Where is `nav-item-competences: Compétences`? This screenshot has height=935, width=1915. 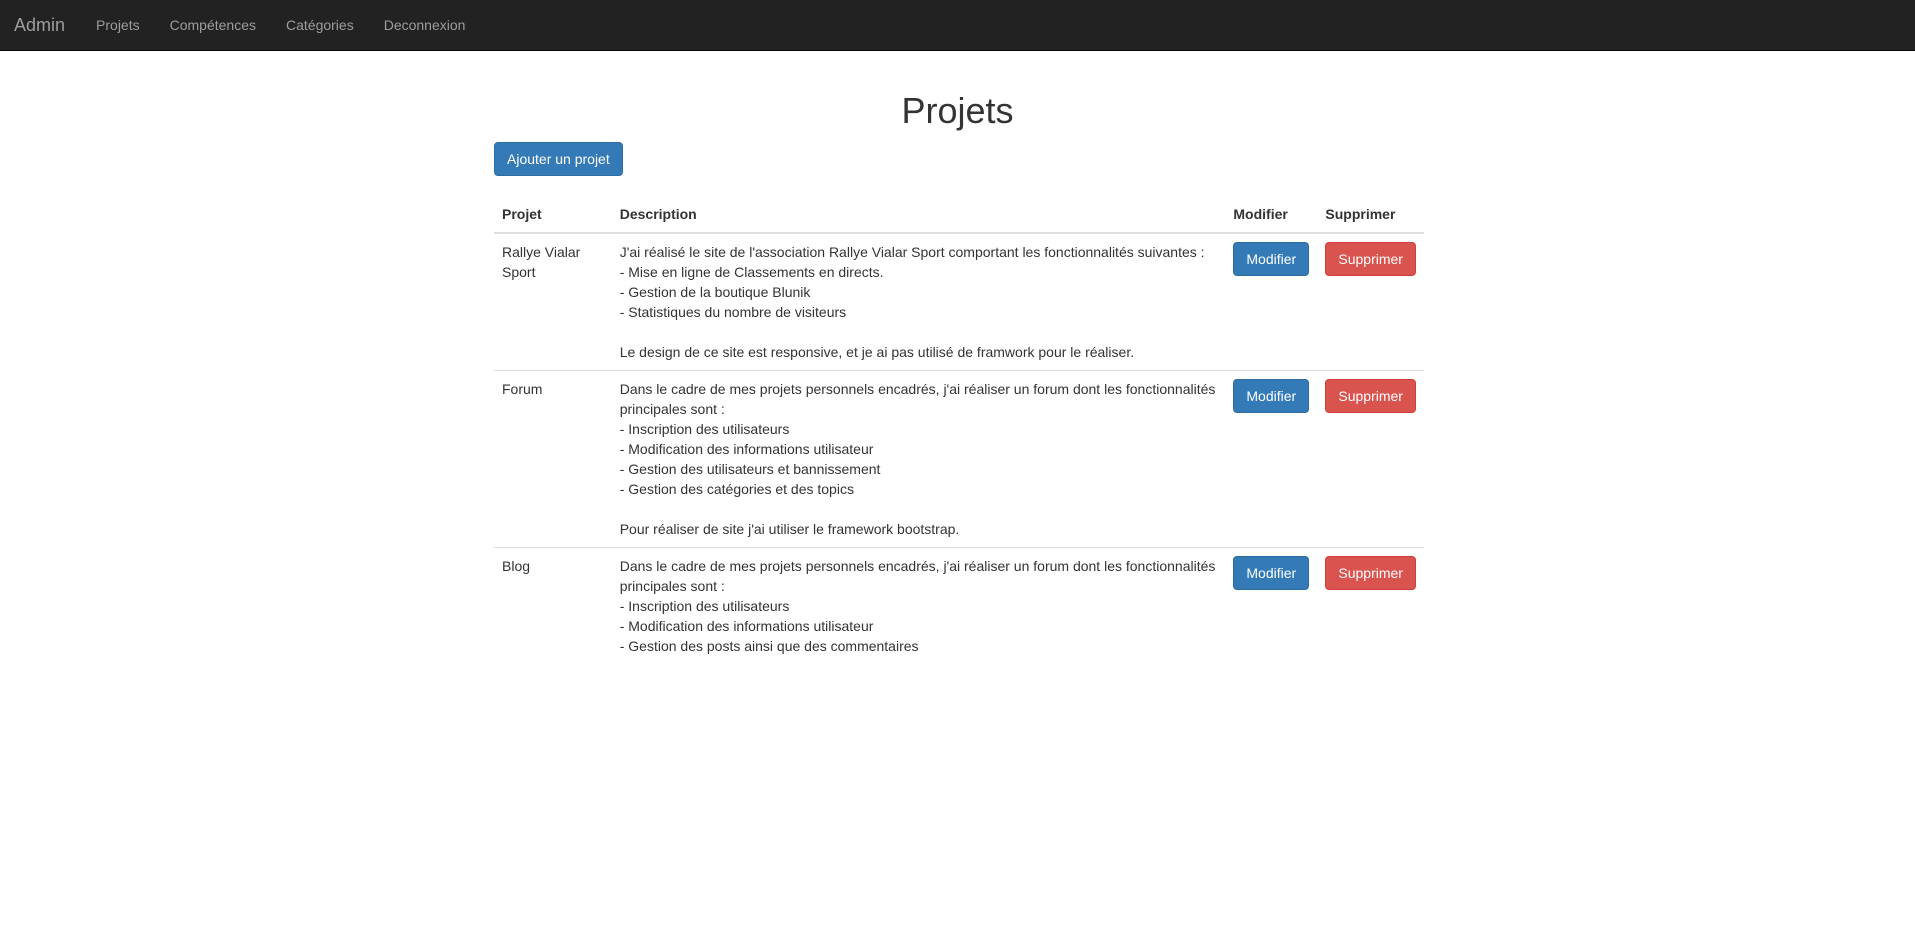 nav-item-competences: Compétences is located at coordinates (213, 25).